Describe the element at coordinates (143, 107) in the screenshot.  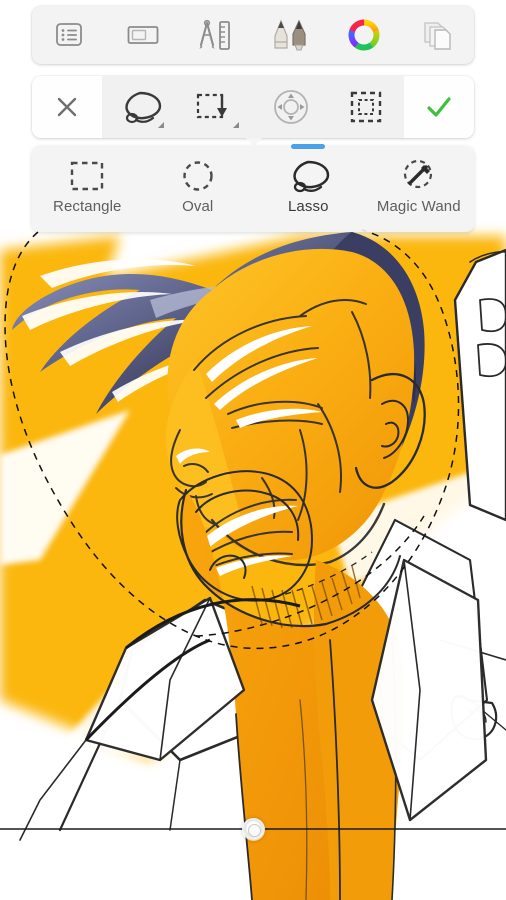
I see `lasso-icon` at that location.